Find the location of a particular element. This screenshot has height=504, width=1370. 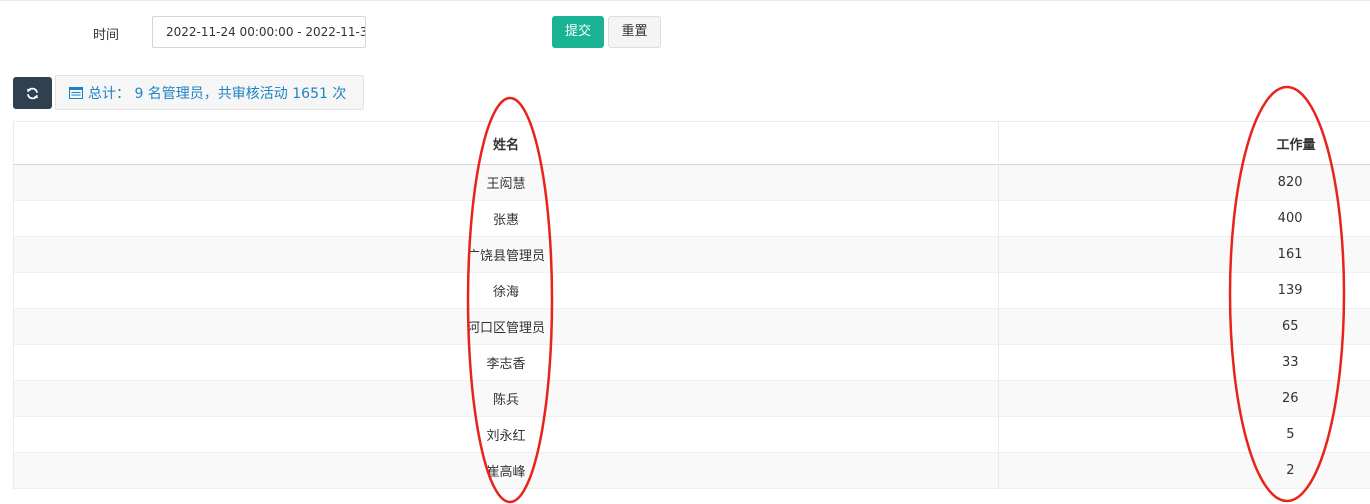

table-row: 李志香 33 is located at coordinates (691, 362).